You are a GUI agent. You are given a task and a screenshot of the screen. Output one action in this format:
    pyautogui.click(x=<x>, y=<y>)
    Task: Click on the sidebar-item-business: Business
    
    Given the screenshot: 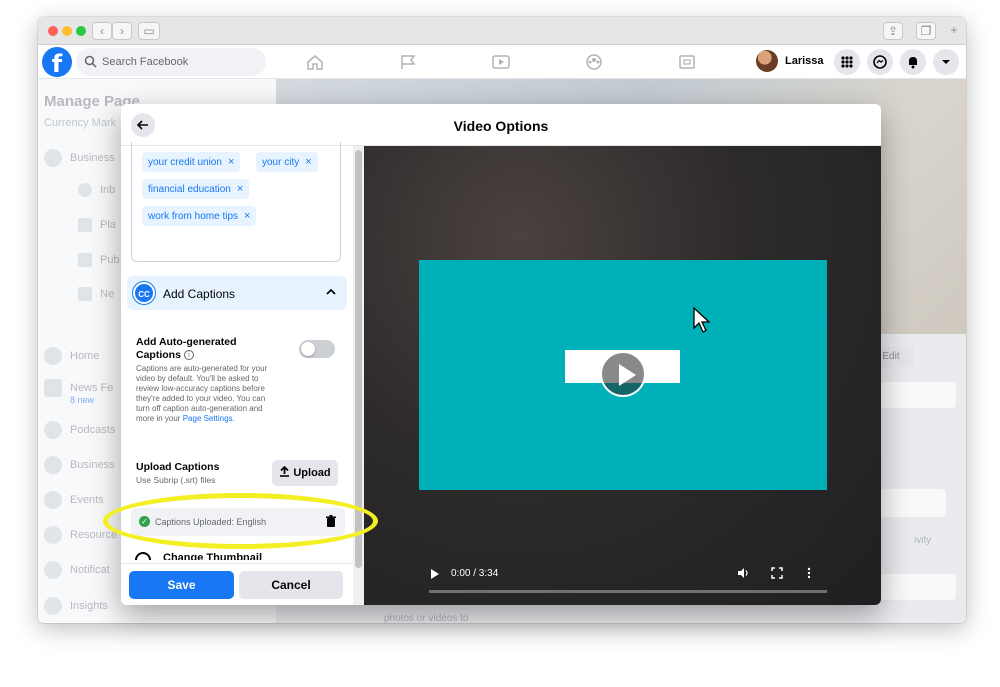 What is the action you would take?
    pyautogui.click(x=79, y=158)
    